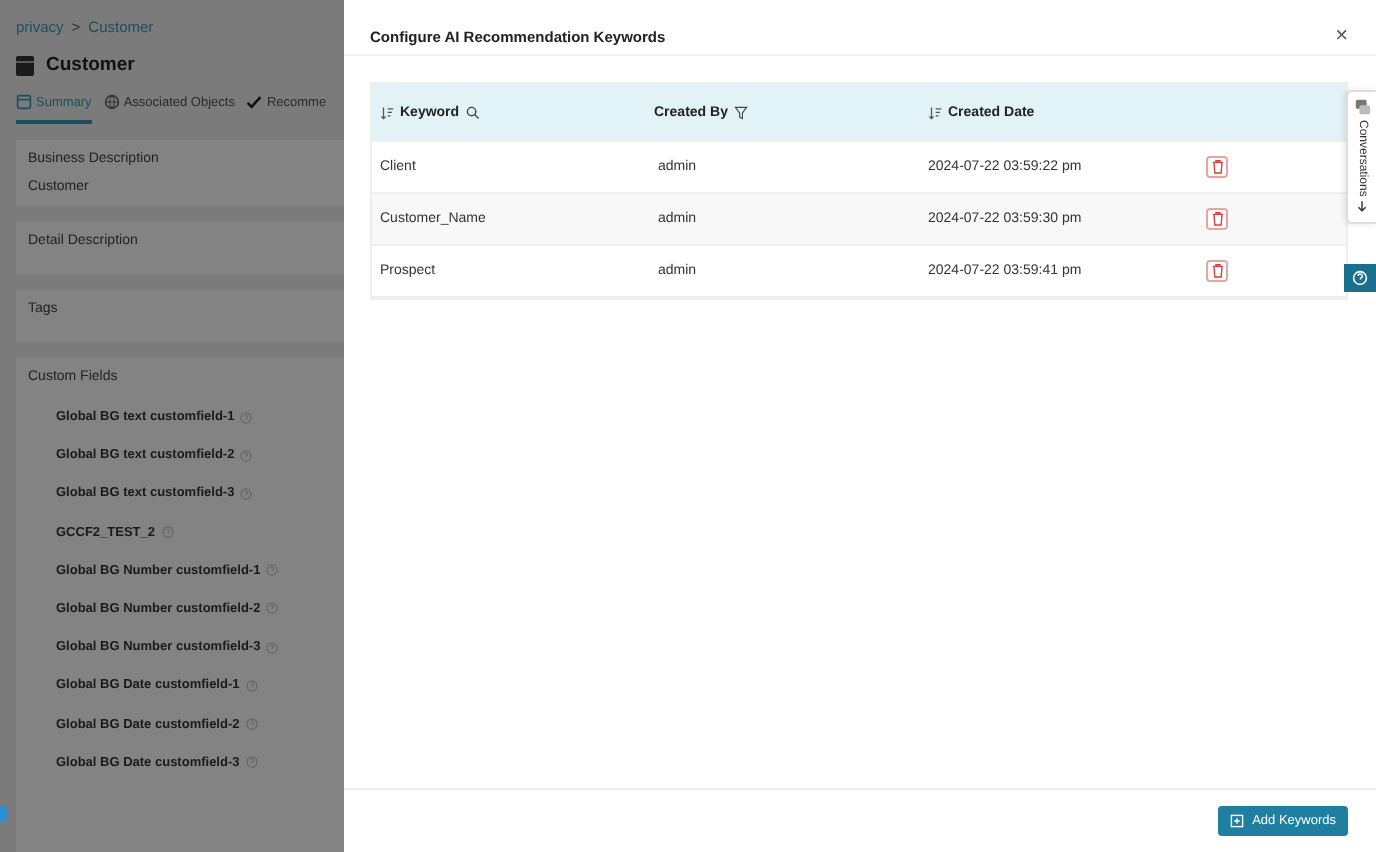  I want to click on checkmark-icon, so click(254, 102).